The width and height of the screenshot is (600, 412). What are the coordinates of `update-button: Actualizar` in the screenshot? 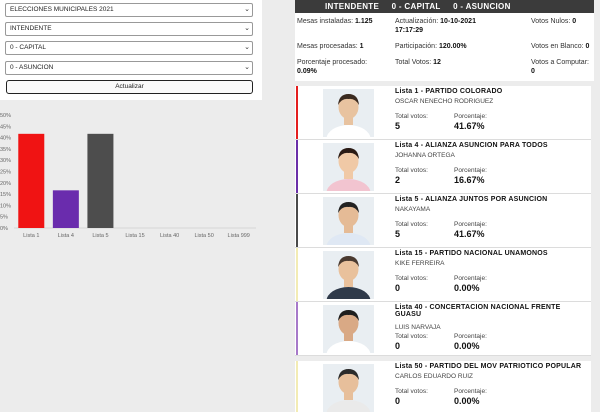 It's located at (129, 87).